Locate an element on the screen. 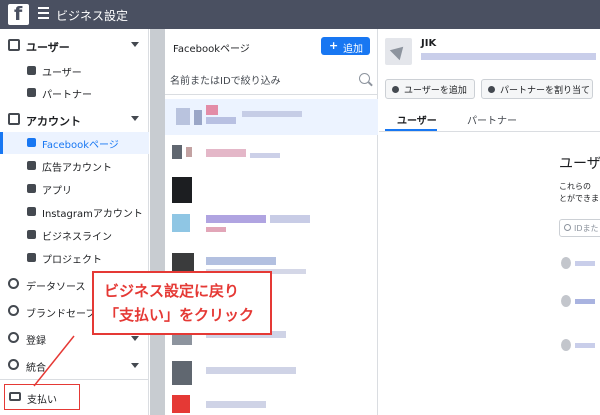 This screenshot has height=415, width=600. sidebar-item-ad-accounts: 広告アカウント is located at coordinates (74, 166).